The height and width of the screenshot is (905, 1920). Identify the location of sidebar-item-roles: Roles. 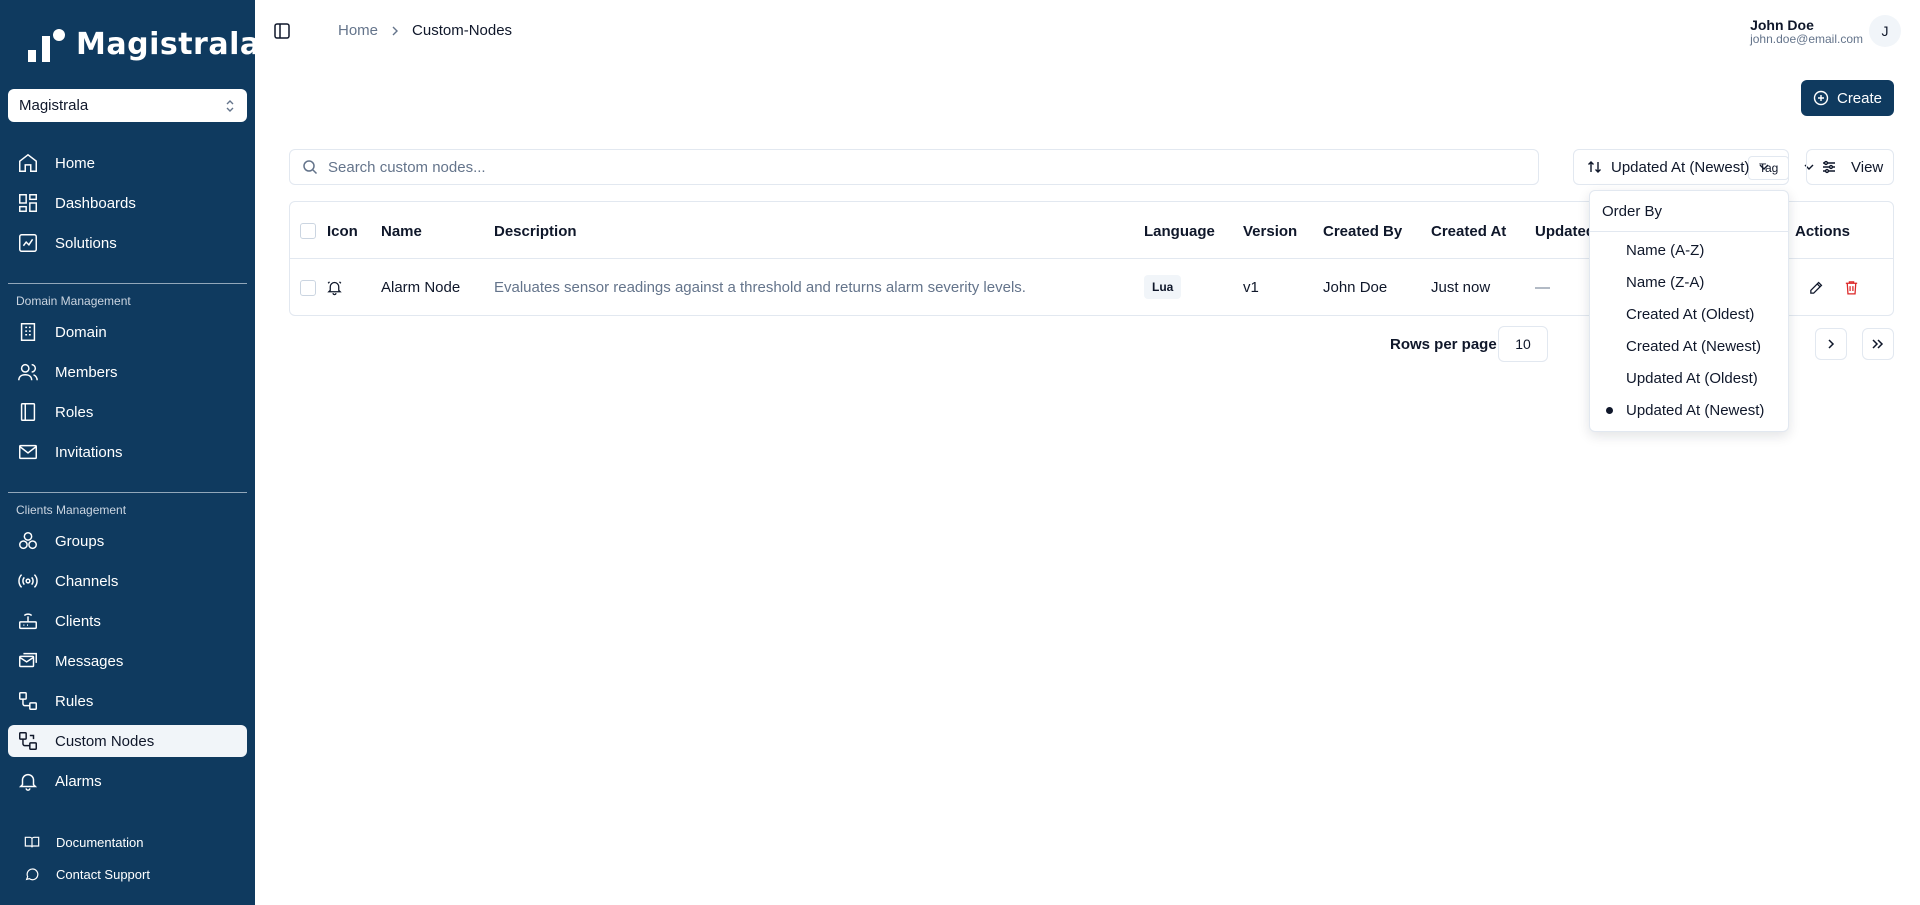
(127, 412).